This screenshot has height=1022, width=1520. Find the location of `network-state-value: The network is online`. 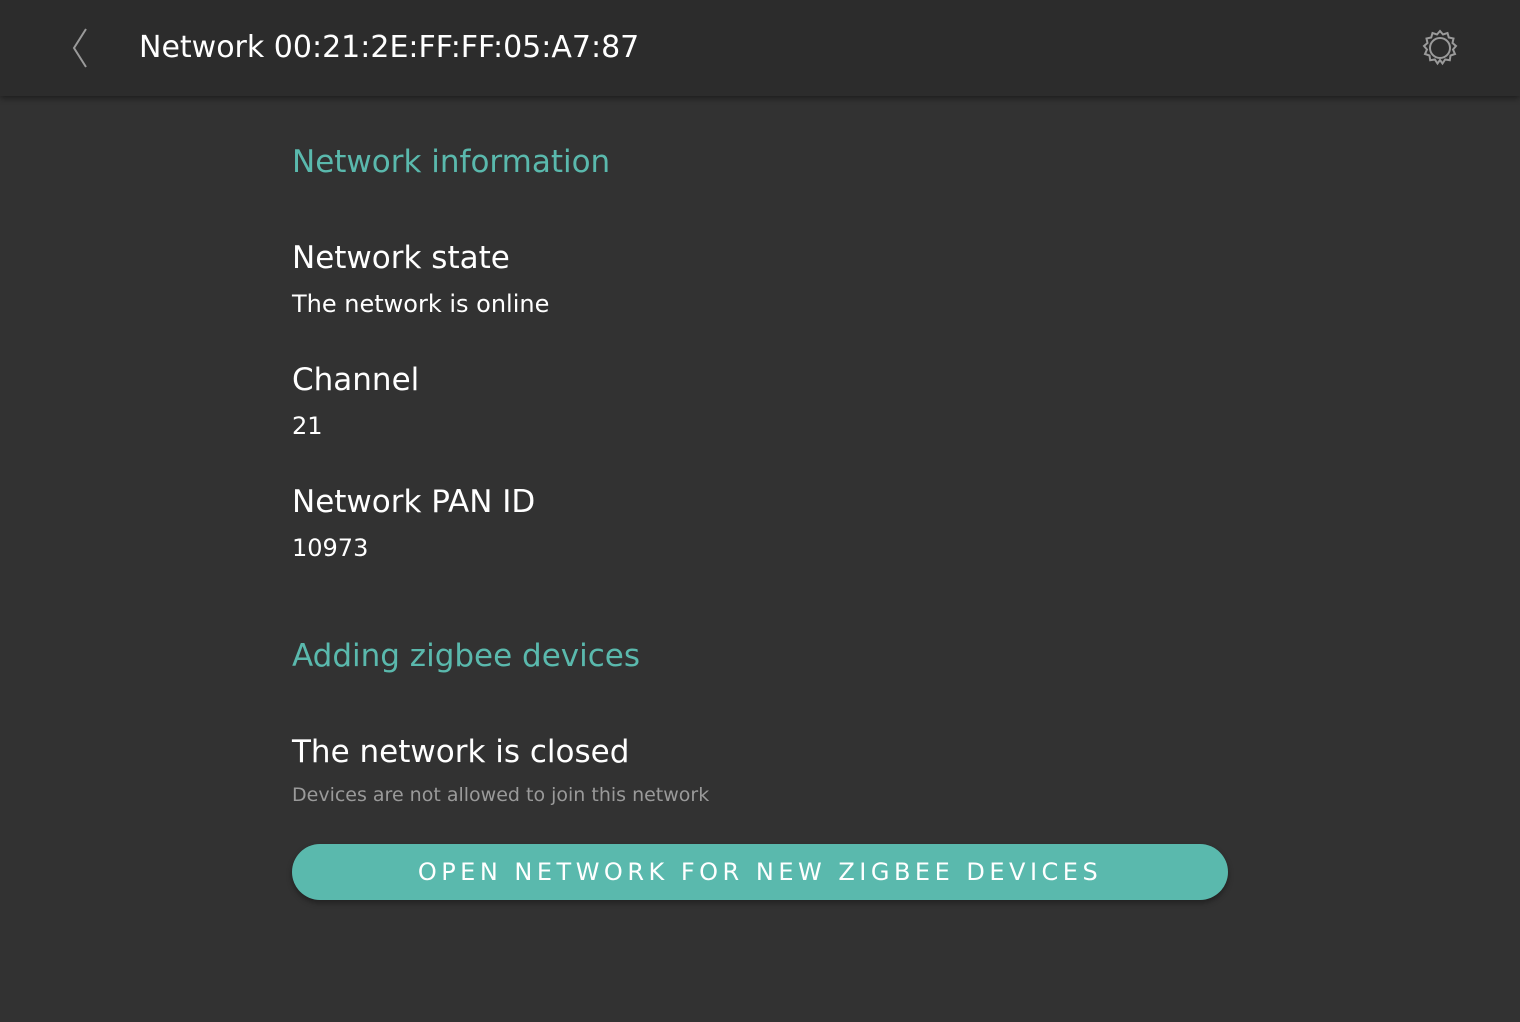

network-state-value: The network is online is located at coordinates (421, 304).